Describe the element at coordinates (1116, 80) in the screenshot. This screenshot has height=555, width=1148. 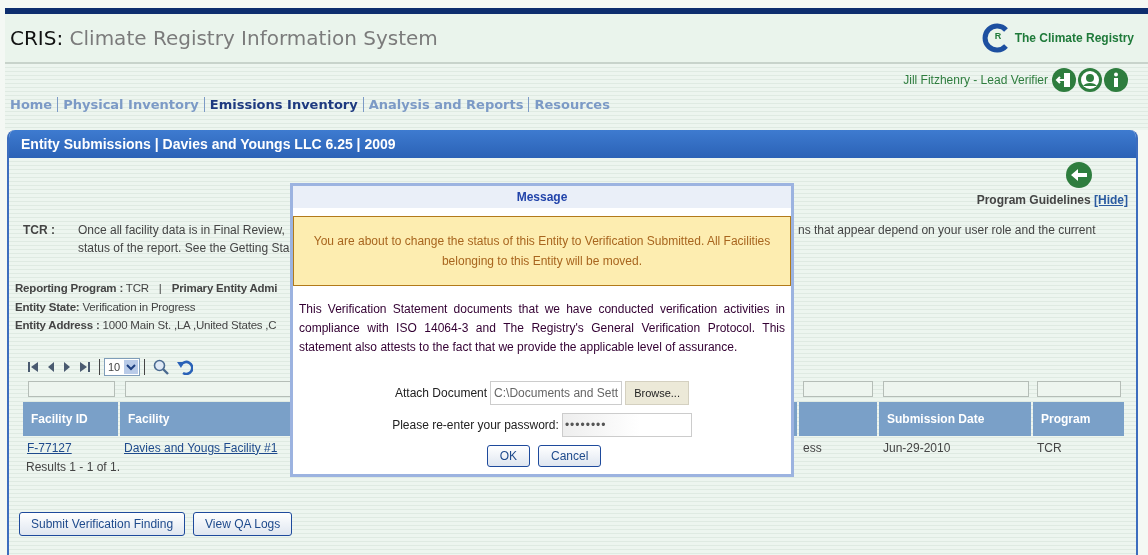
I see `info-icon` at that location.